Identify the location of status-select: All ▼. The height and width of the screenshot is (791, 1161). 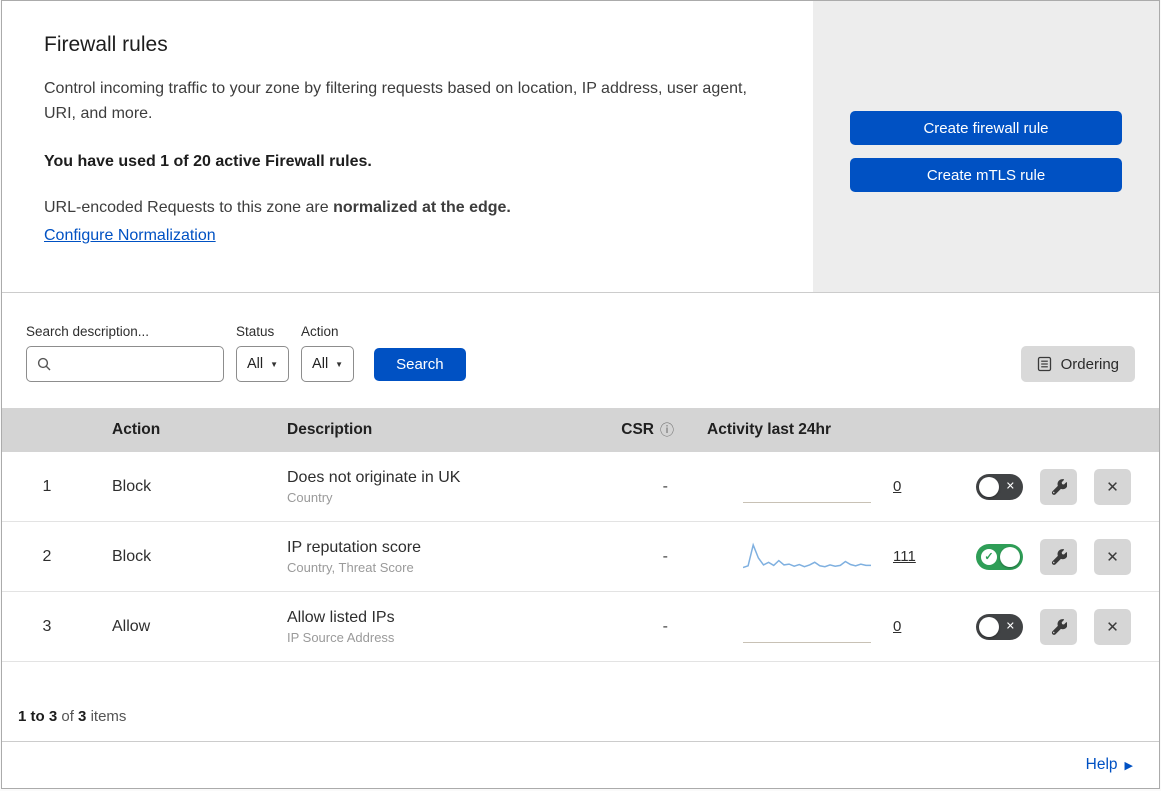
(263, 364).